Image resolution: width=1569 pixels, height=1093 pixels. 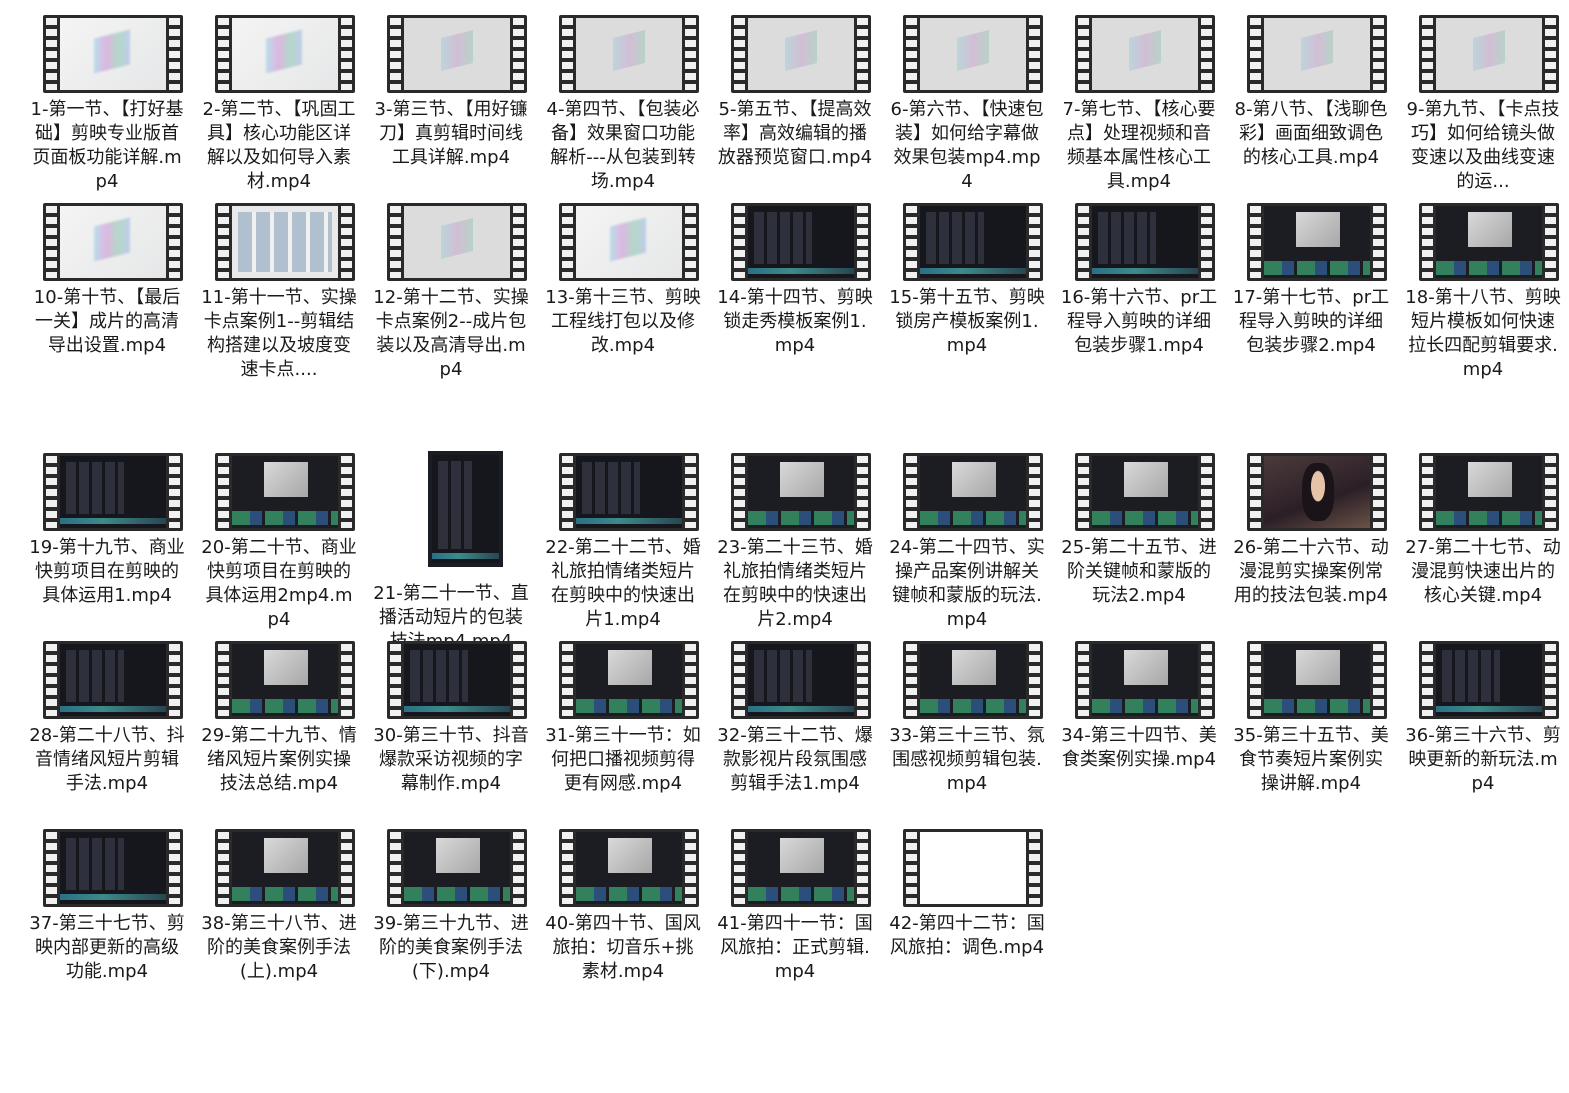 What do you see at coordinates (623, 583) in the screenshot?
I see `file-name-label: 22-第二十二节、婚礼旅拍情绪类短片在剪映中的快速出片1.mp4` at bounding box center [623, 583].